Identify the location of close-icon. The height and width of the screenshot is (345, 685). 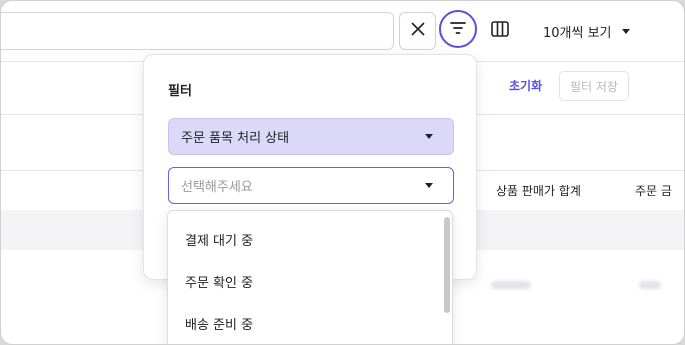
(418, 31).